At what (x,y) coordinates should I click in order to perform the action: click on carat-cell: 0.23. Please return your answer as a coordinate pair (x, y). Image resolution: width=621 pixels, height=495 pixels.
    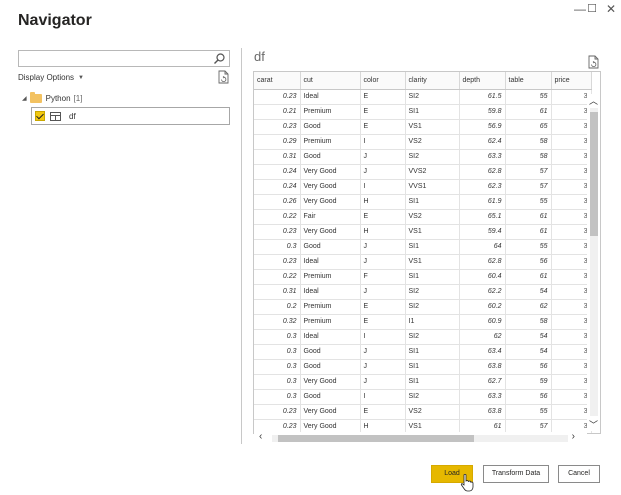
    Looking at the image, I should click on (277, 97).